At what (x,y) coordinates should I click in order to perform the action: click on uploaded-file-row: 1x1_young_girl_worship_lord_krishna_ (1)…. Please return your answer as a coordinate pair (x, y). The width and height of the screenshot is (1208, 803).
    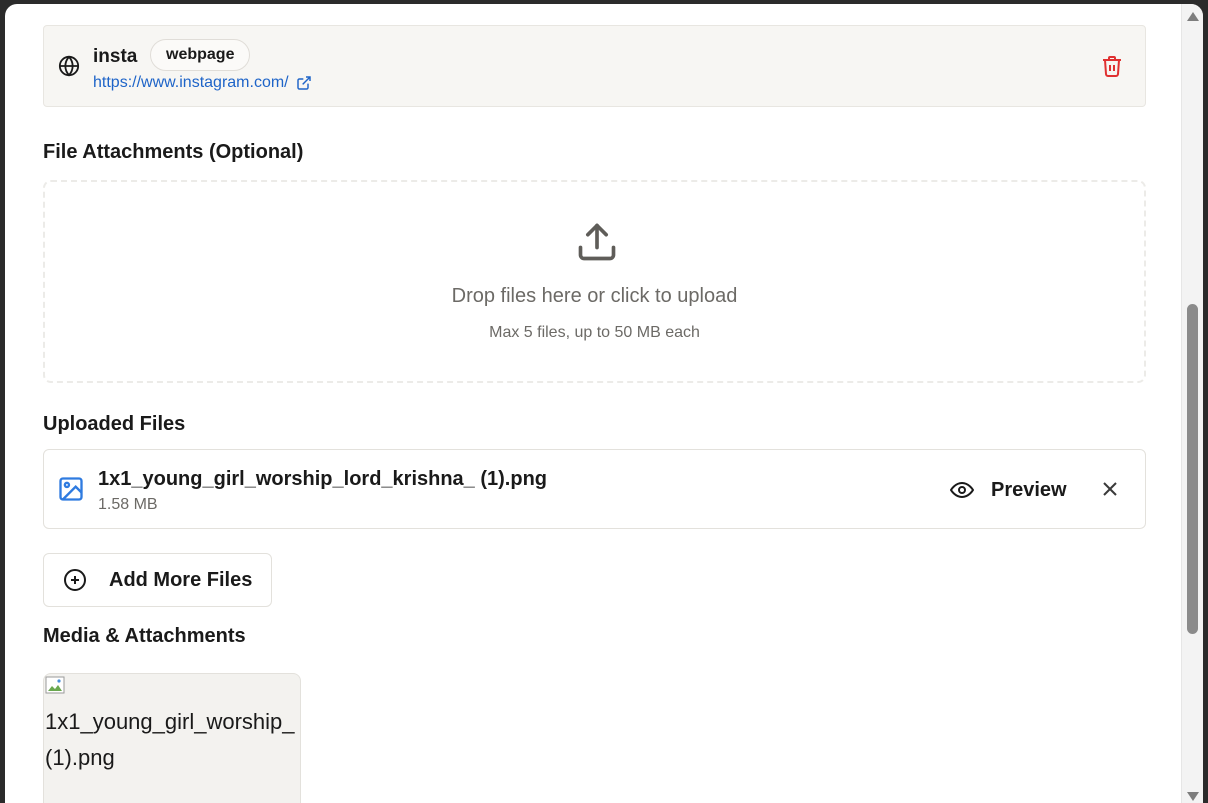
    Looking at the image, I should click on (594, 489).